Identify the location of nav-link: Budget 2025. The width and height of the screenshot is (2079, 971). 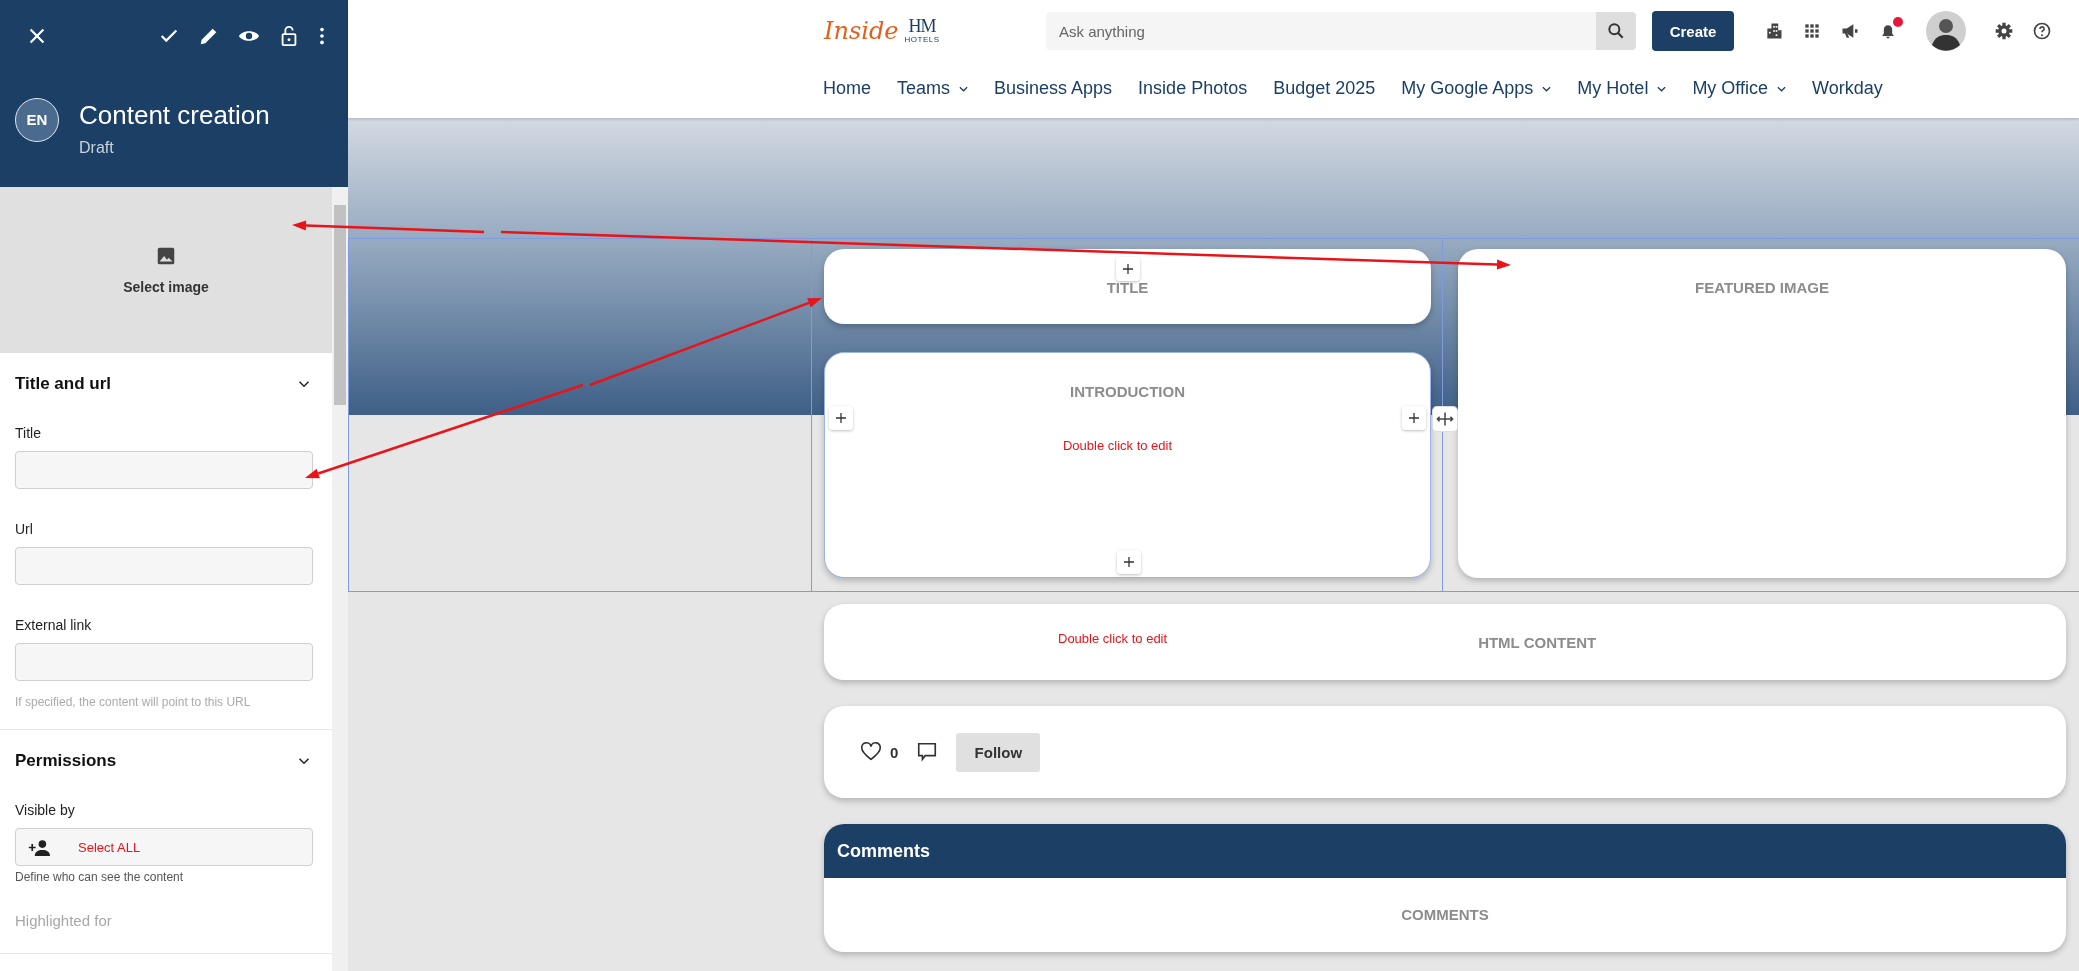
(1324, 88).